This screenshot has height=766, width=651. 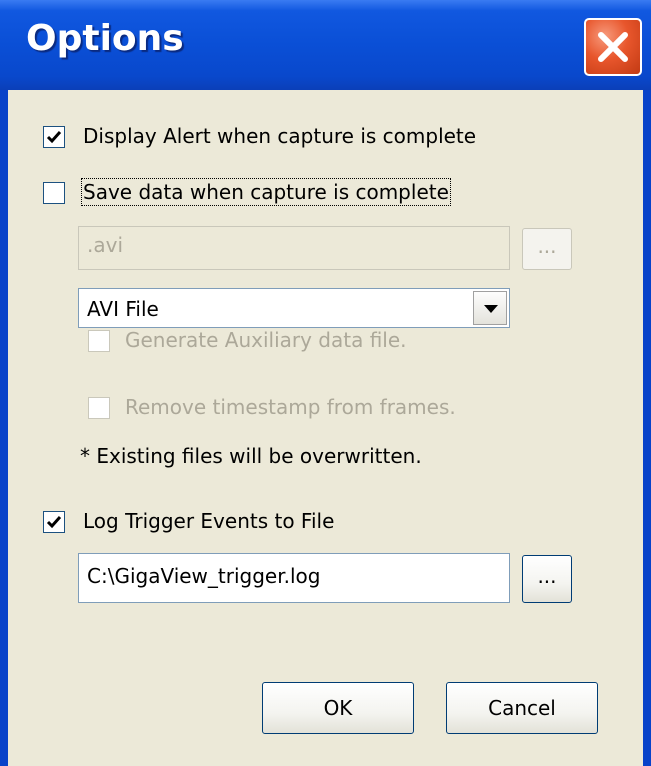 I want to click on dropdown-button, so click(x=490, y=308).